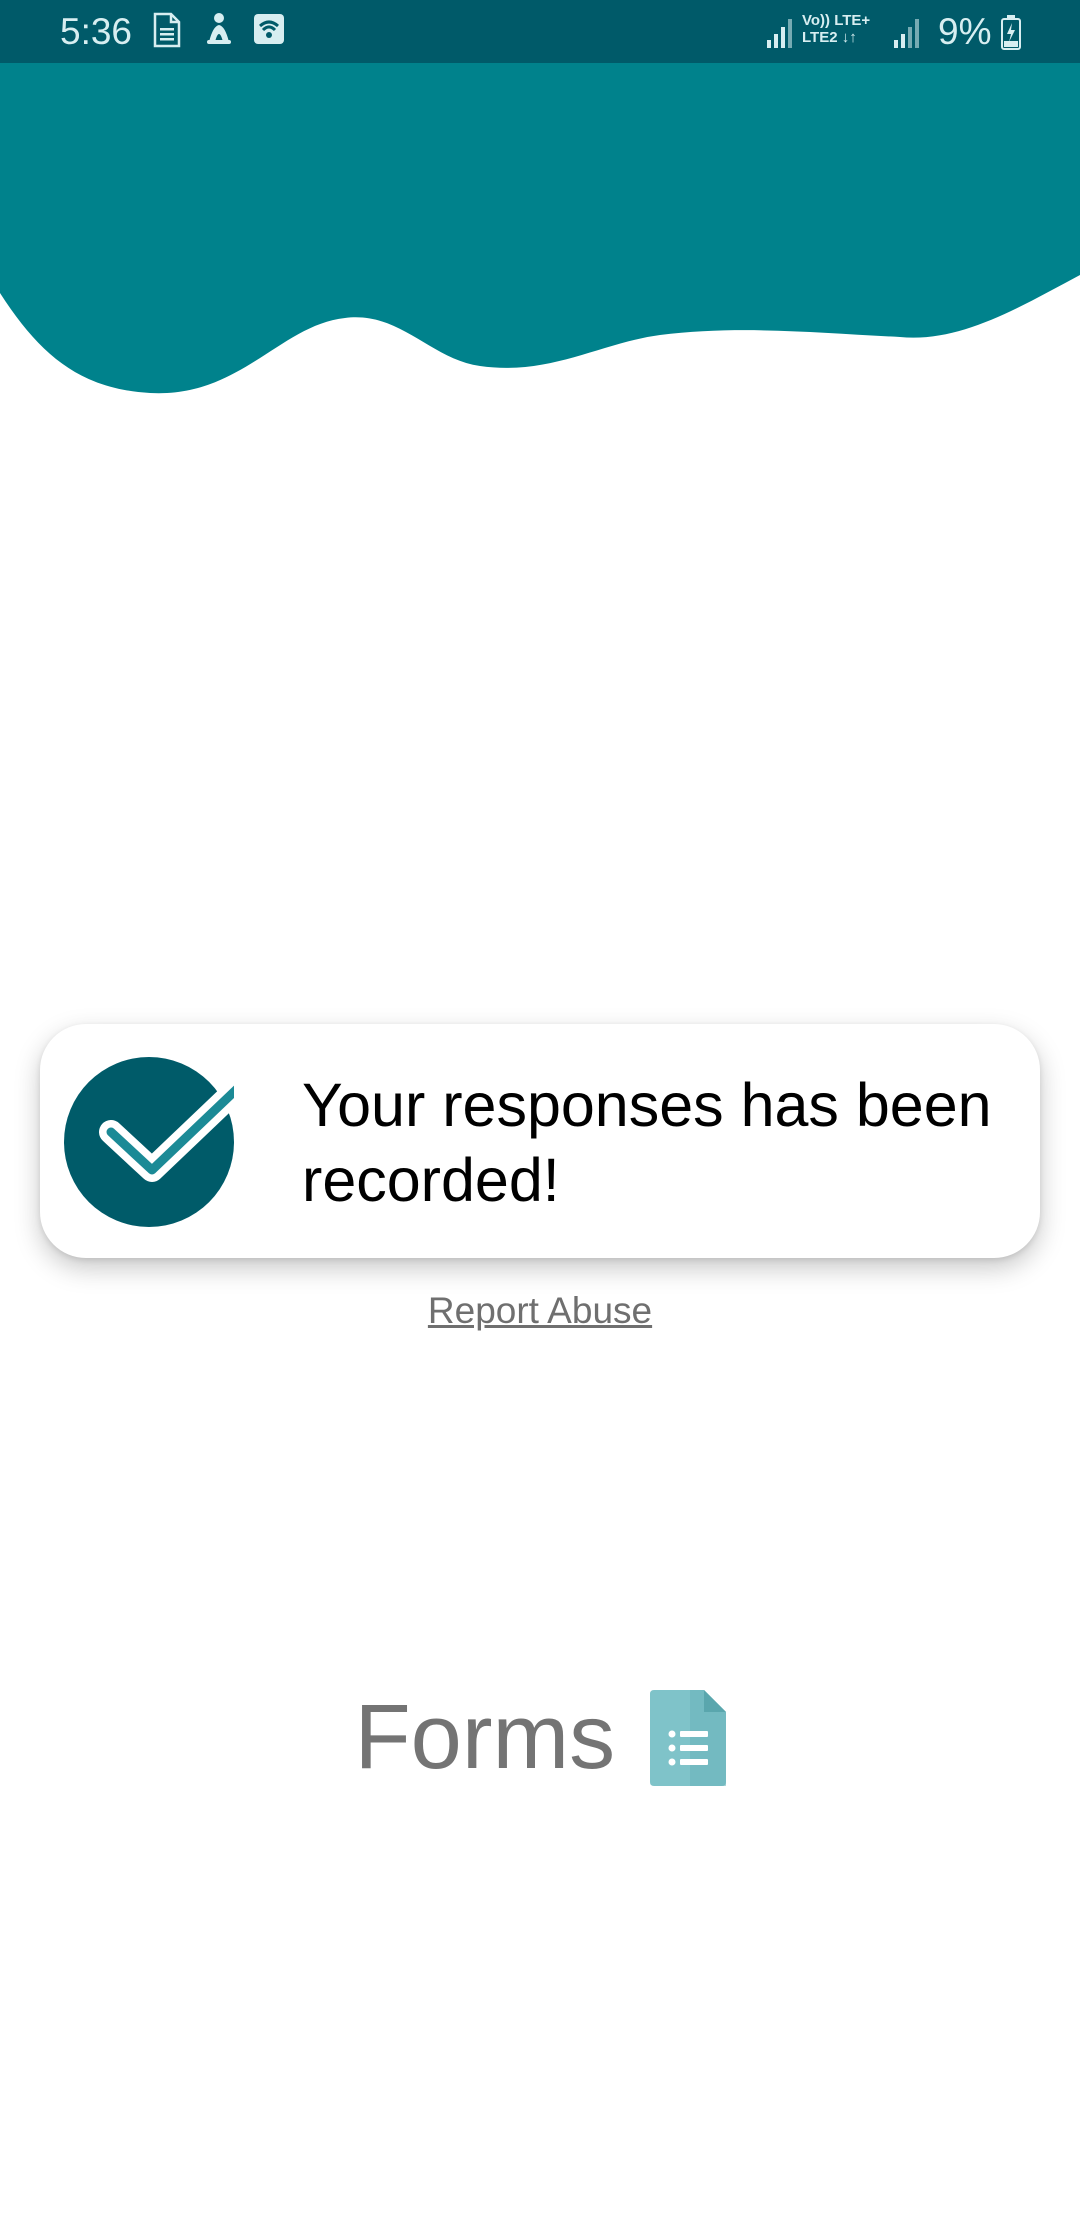 The width and height of the screenshot is (1080, 2220). What do you see at coordinates (540, 228) in the screenshot?
I see `header-wave` at bounding box center [540, 228].